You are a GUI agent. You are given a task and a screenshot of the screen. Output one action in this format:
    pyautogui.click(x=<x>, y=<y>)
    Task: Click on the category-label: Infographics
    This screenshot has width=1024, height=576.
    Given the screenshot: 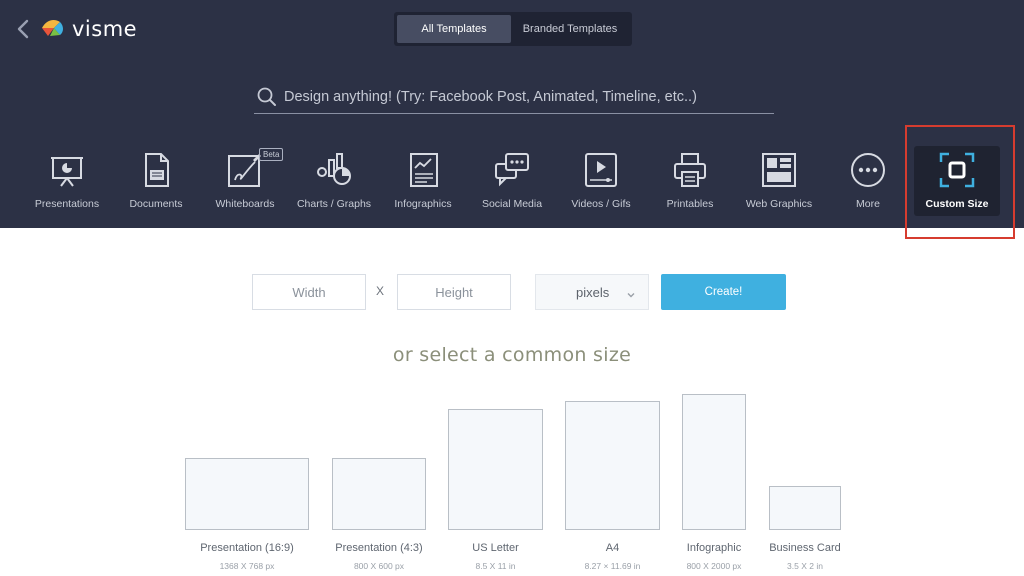 What is the action you would take?
    pyautogui.click(x=423, y=204)
    